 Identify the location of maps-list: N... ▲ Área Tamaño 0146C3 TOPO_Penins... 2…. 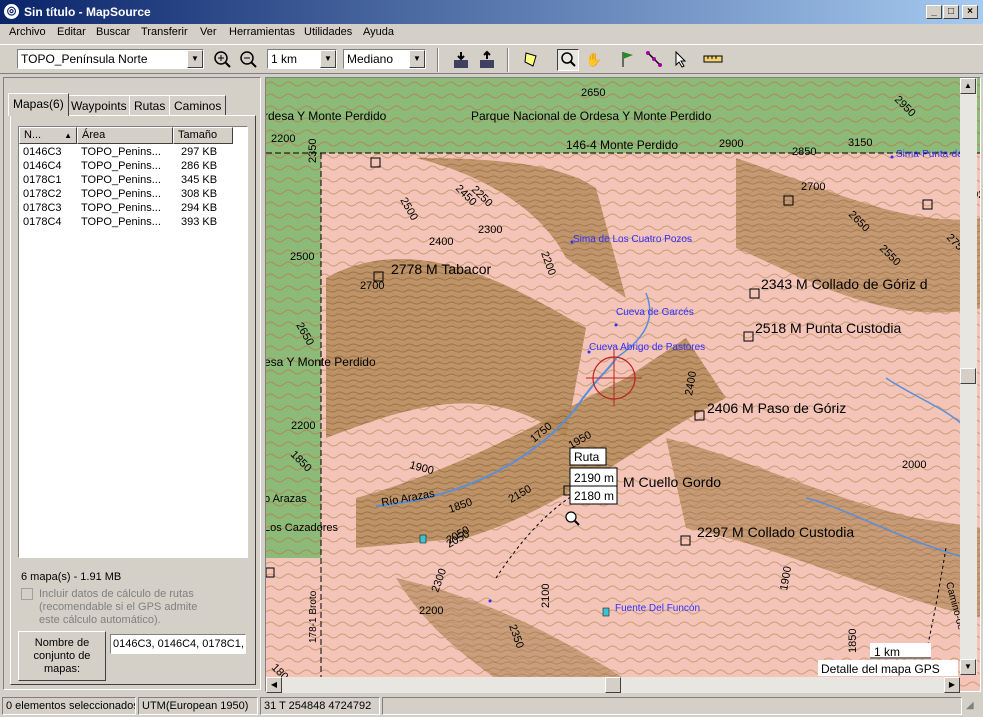
(133, 342).